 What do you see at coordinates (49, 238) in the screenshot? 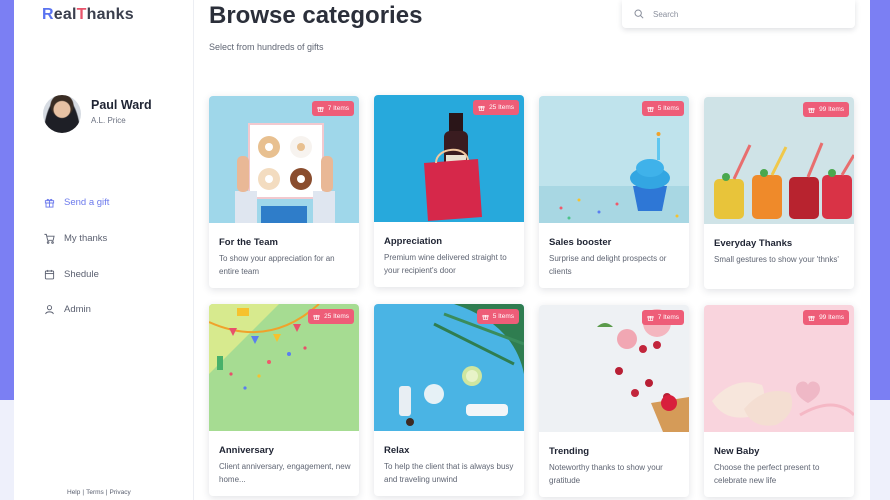
I see `cart-icon` at bounding box center [49, 238].